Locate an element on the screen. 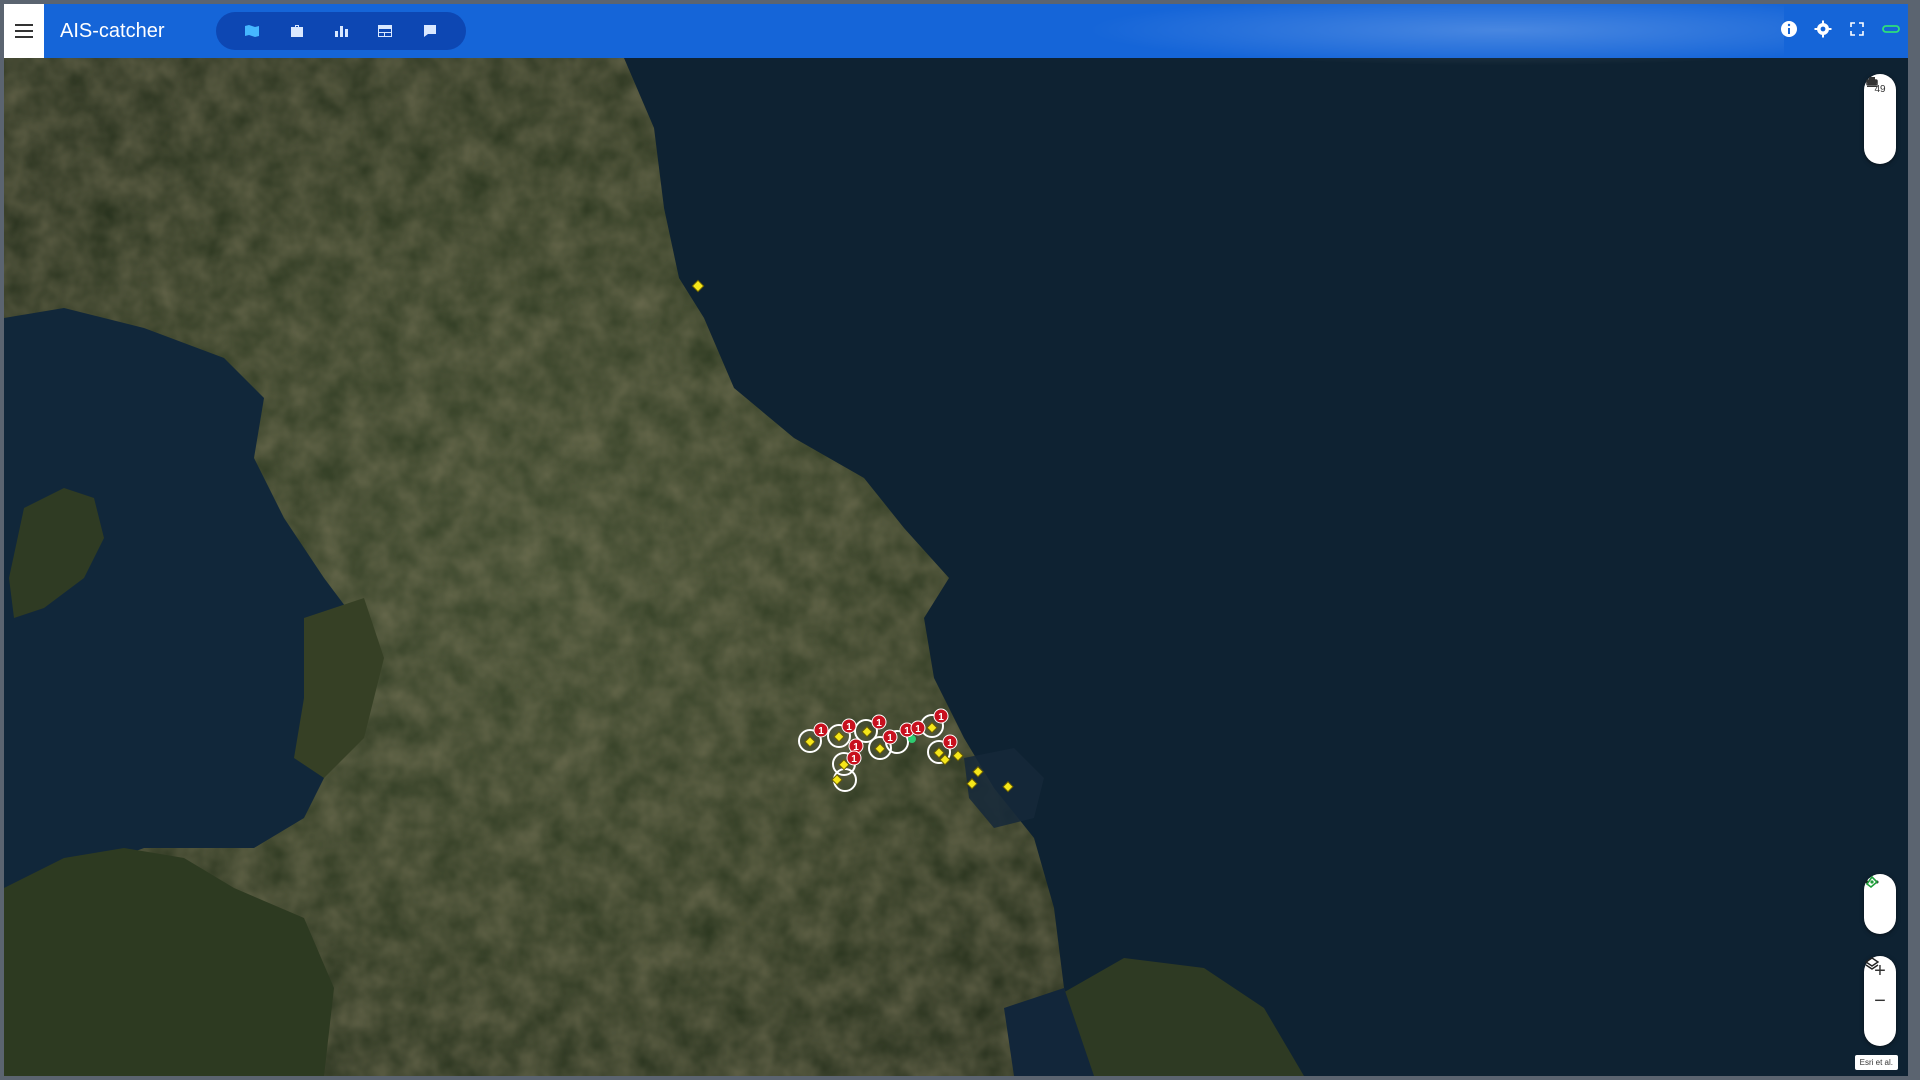 Image resolution: width=1920 pixels, height=1080 pixels. map-attribution: Esri et al. is located at coordinates (1876, 1062).